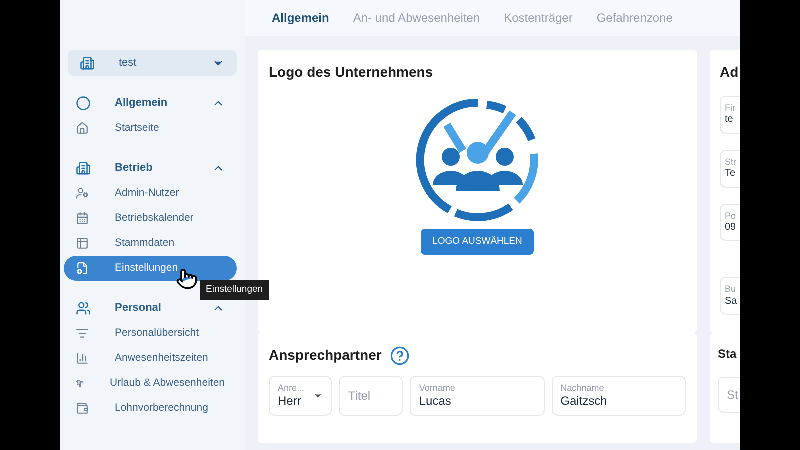 The width and height of the screenshot is (800, 450). What do you see at coordinates (300, 396) in the screenshot?
I see `salutation-select: Anre... Herr` at bounding box center [300, 396].